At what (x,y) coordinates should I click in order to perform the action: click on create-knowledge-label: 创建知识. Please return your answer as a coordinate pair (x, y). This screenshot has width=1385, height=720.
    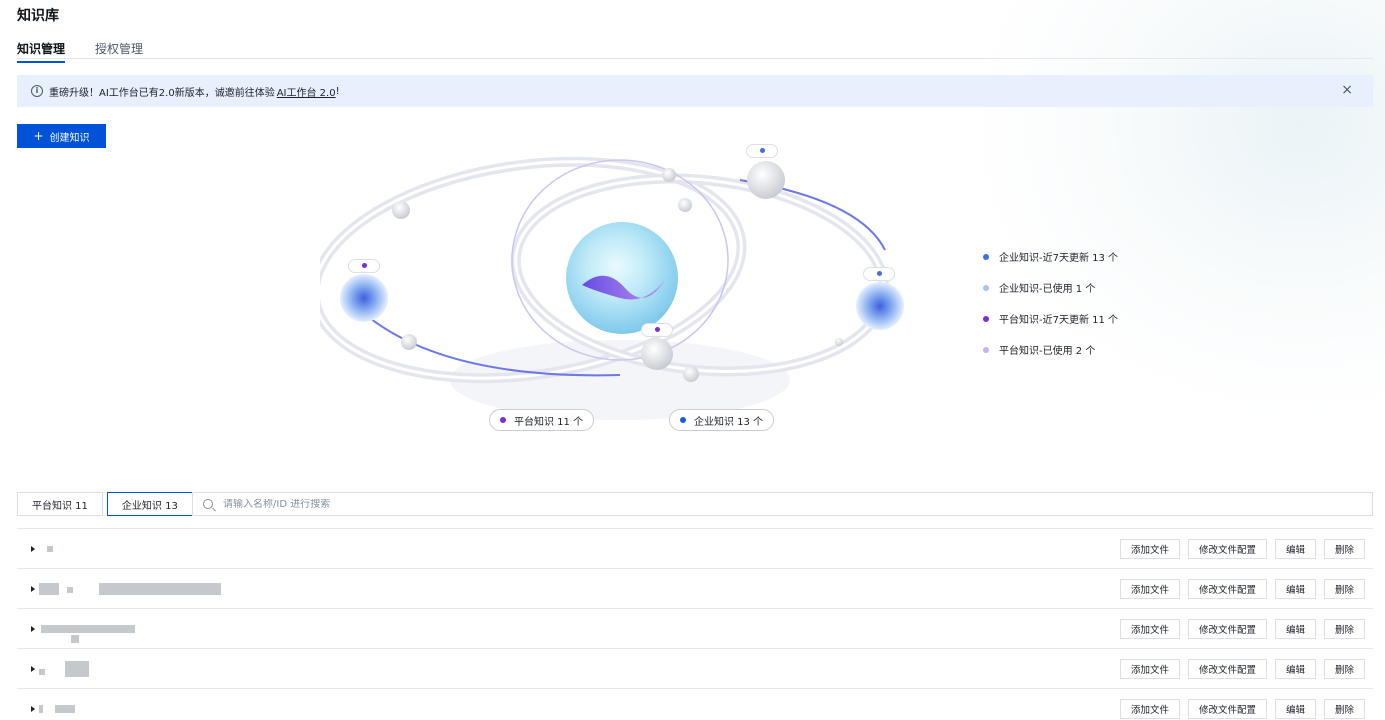
    Looking at the image, I should click on (69, 138).